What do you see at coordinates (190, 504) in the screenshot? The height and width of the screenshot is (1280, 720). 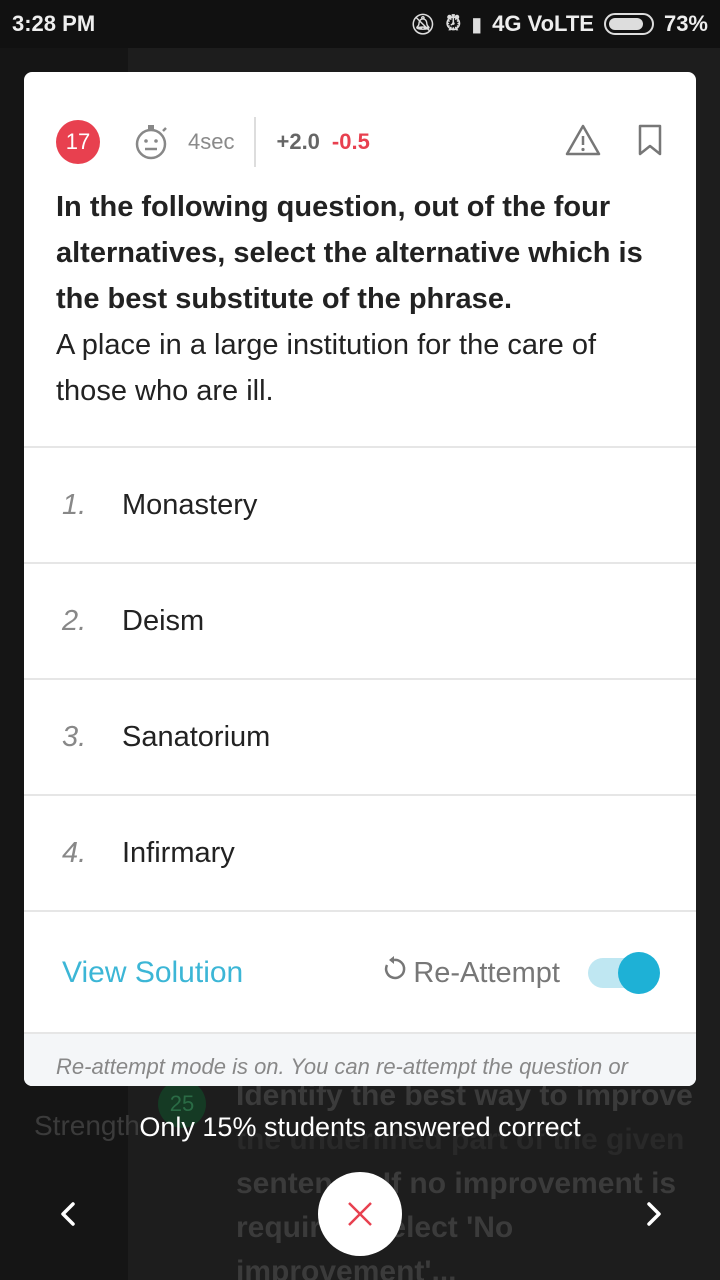 I see `option-label: Monastery` at bounding box center [190, 504].